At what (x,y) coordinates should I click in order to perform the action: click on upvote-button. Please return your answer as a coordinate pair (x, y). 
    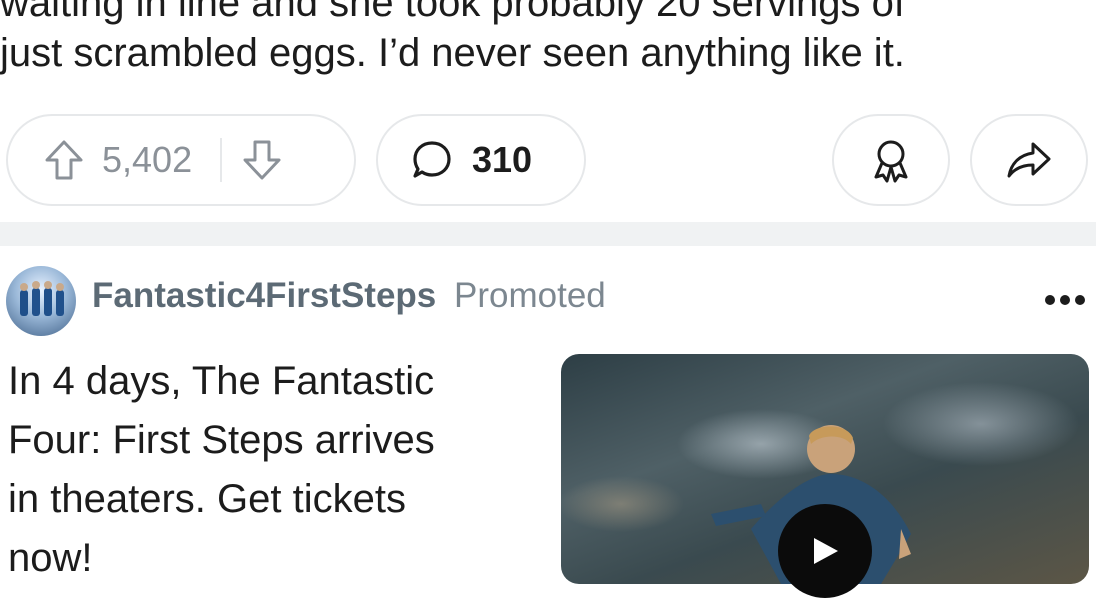
    Looking at the image, I should click on (64, 160).